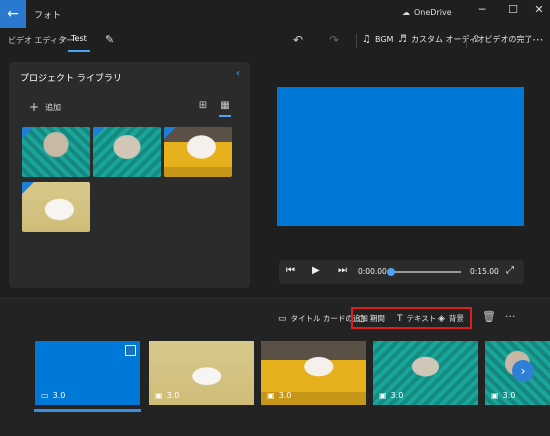 This screenshot has height=436, width=550. Describe the element at coordinates (109, 39) in the screenshot. I see `rename-pen-icon: ✎` at that location.